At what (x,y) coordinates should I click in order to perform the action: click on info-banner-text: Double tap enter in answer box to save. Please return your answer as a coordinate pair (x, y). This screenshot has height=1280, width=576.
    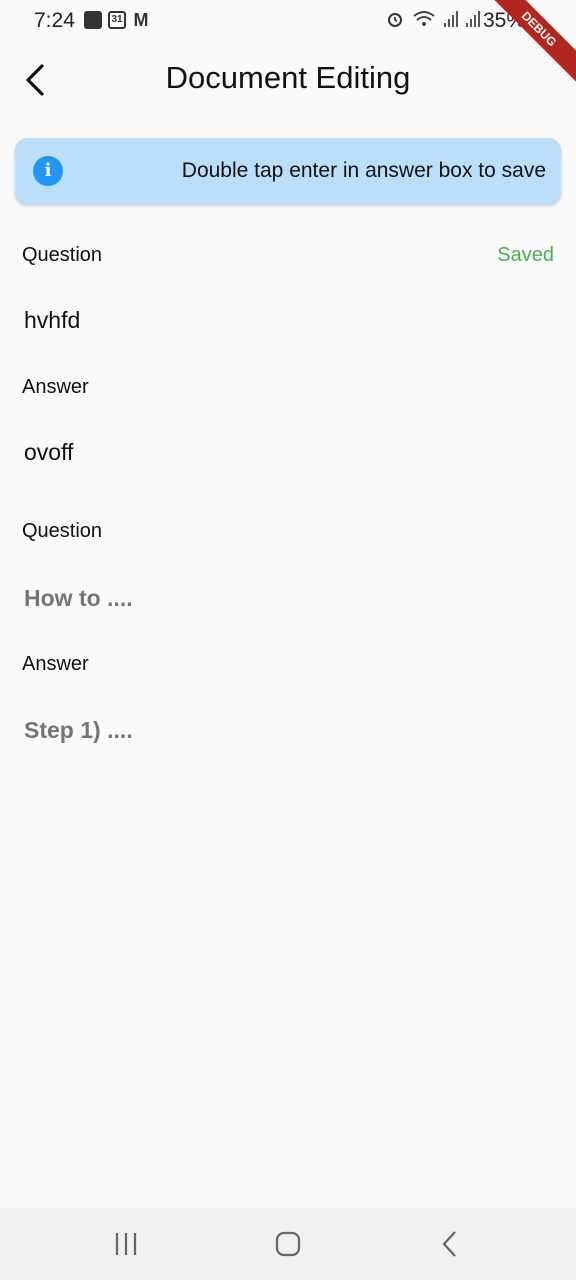
    Looking at the image, I should click on (363, 170).